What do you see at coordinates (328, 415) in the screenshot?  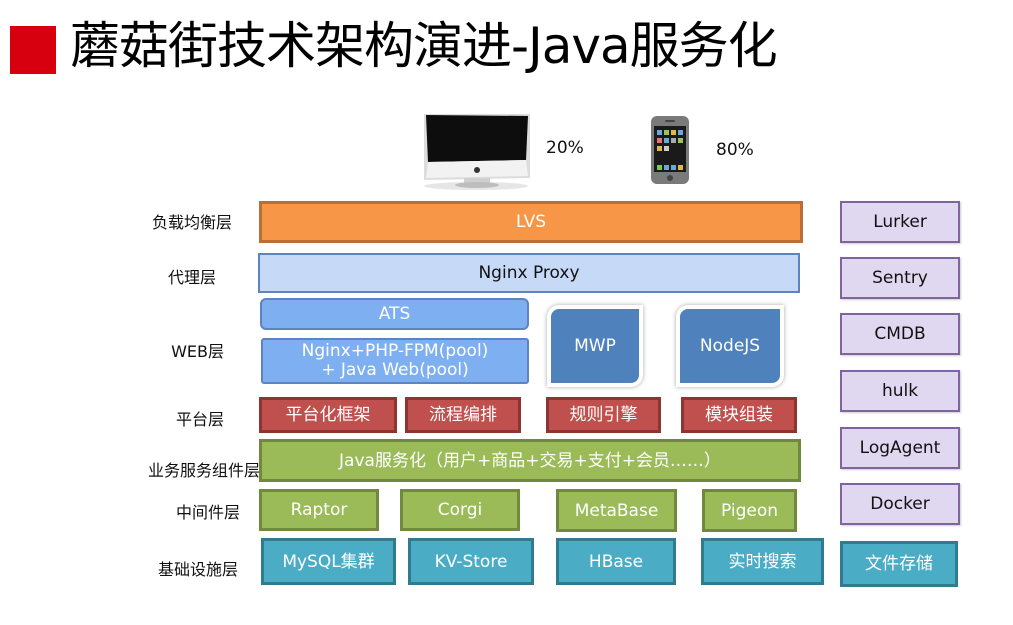 I see `platform-box-framework: 平台化框架` at bounding box center [328, 415].